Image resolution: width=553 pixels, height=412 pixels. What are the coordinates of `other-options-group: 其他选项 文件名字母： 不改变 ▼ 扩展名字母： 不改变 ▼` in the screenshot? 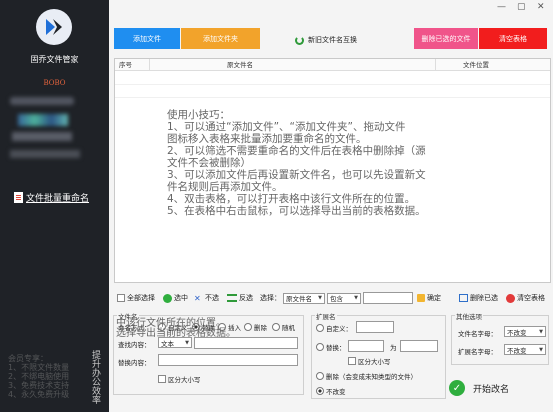 It's located at (500, 338).